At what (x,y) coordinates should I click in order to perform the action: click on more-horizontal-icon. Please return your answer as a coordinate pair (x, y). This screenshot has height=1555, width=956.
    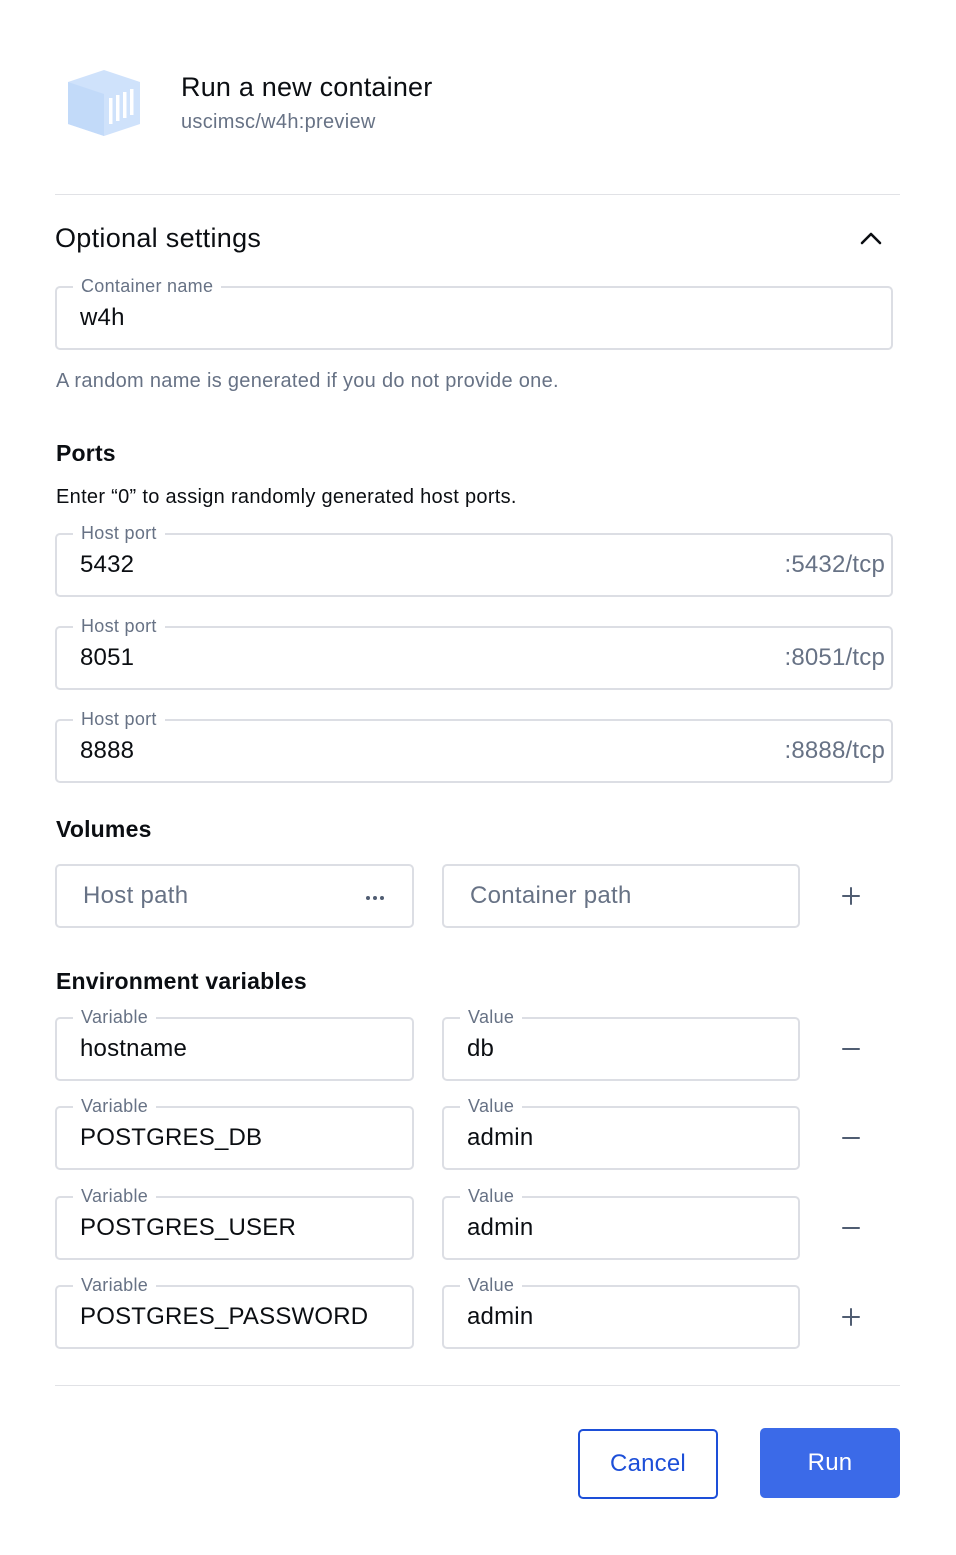
    Looking at the image, I should click on (375, 898).